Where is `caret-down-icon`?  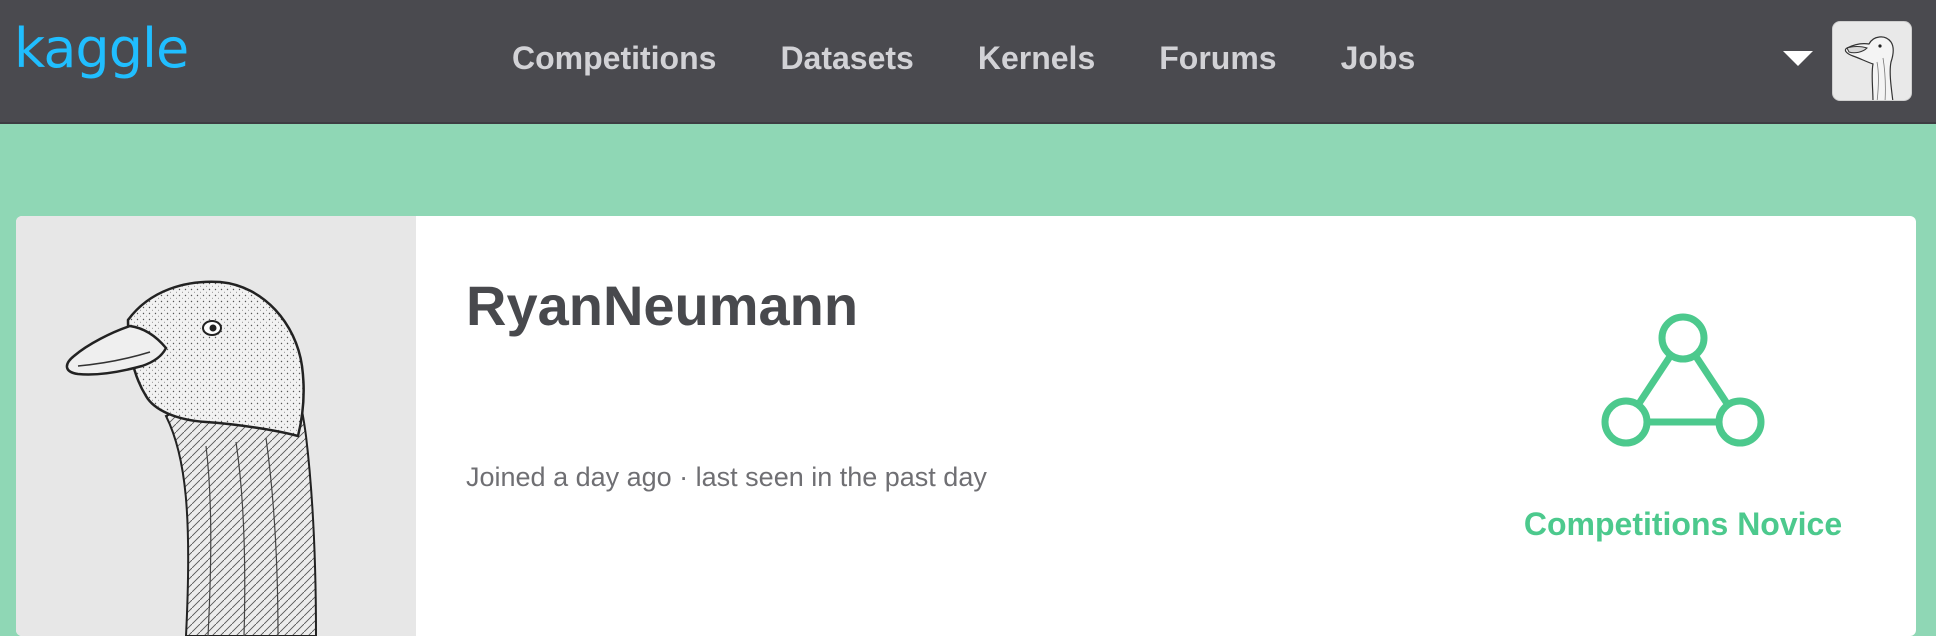
caret-down-icon is located at coordinates (1798, 58).